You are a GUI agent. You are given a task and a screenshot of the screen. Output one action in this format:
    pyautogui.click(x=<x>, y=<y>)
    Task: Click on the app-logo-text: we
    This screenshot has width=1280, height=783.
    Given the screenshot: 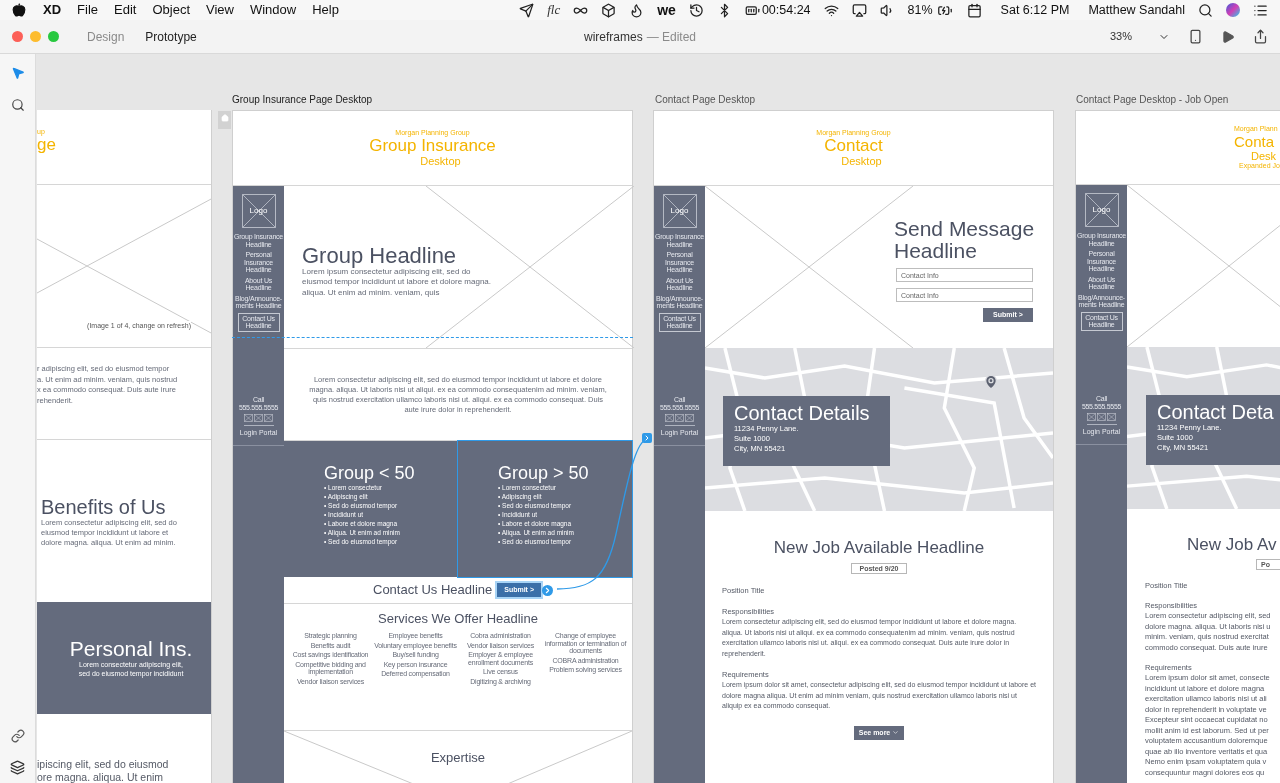 What is the action you would take?
    pyautogui.click(x=666, y=10)
    